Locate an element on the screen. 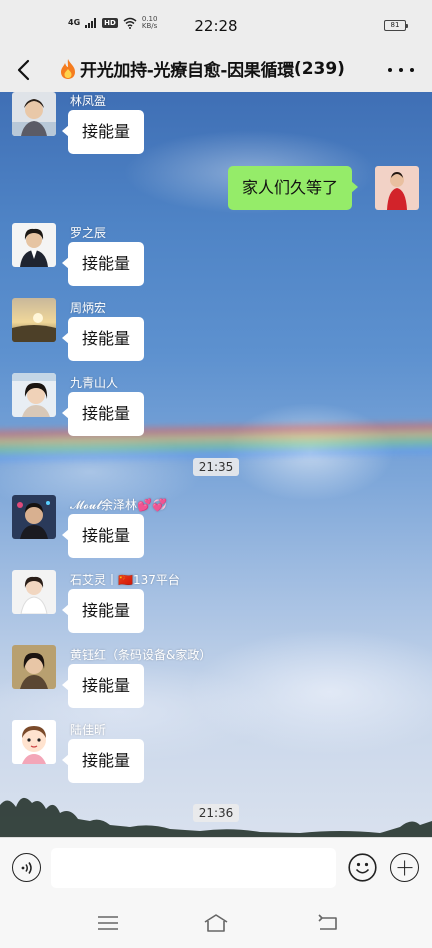 The image size is (432, 948). voice-input-button is located at coordinates (26, 867).